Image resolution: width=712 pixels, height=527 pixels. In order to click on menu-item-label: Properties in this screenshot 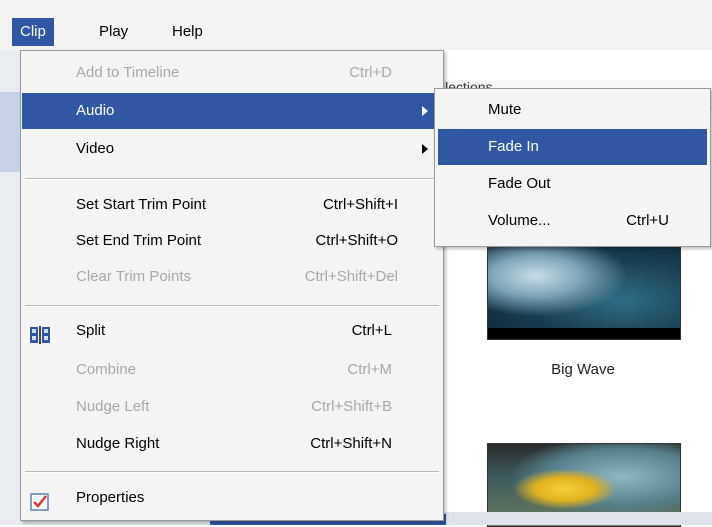, I will do `click(110, 497)`.